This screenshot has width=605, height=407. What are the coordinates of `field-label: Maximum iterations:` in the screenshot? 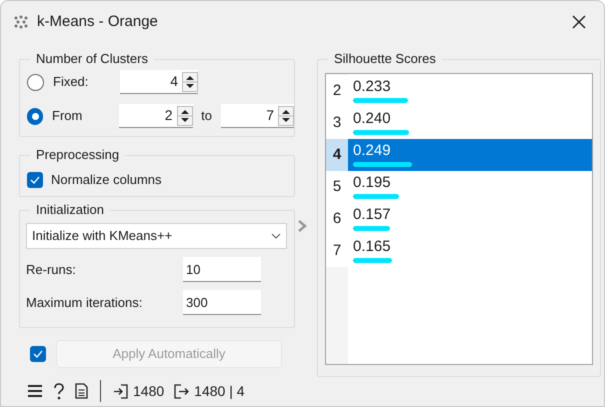 It's located at (85, 303).